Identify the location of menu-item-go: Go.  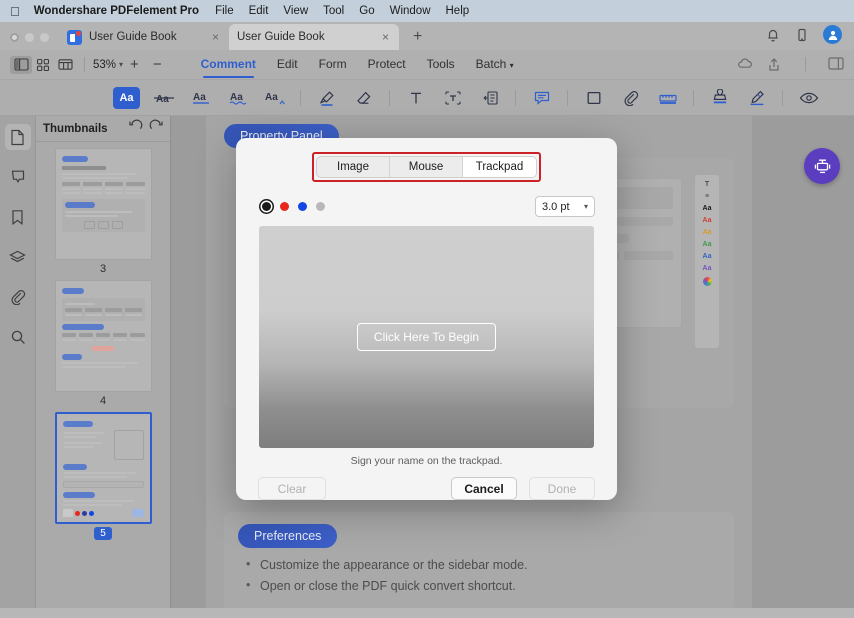
(366, 11).